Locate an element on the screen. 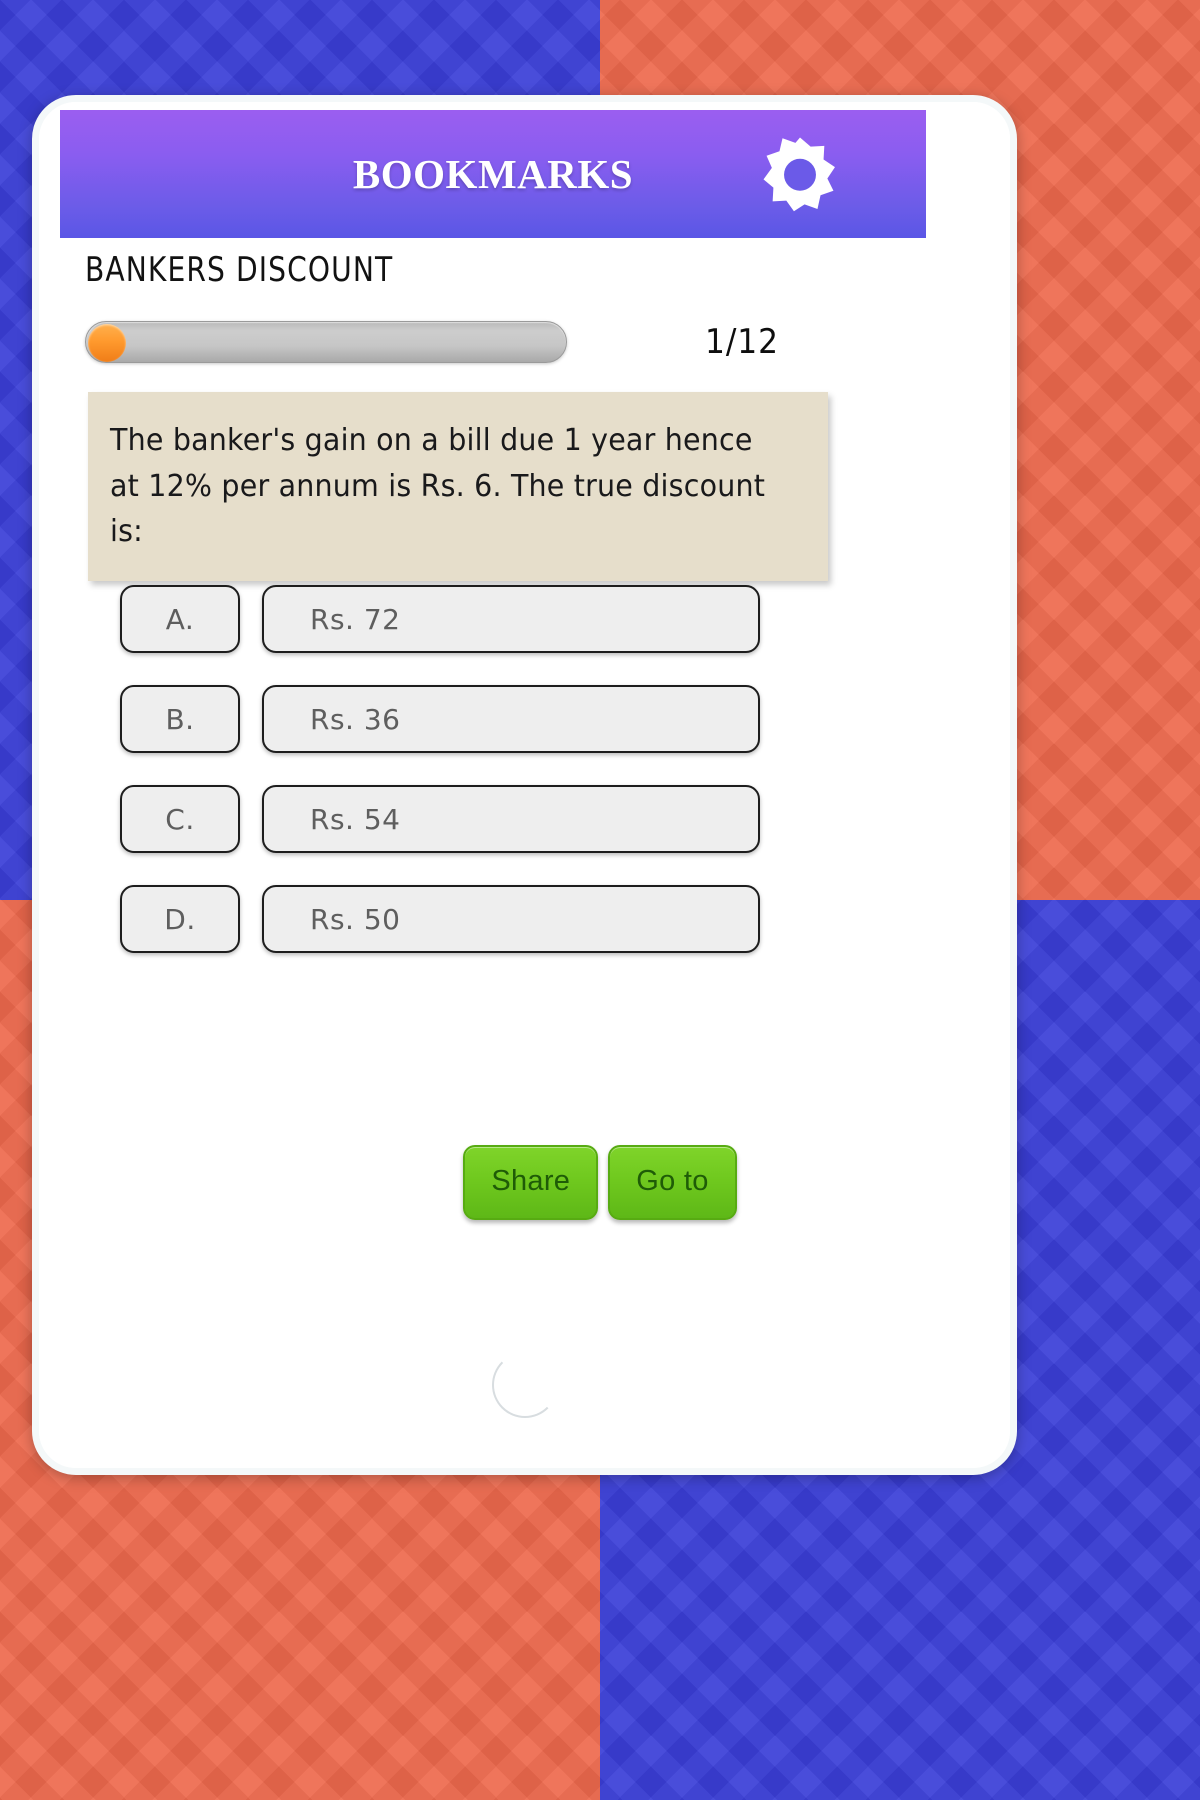  home-button-icon is located at coordinates (524, 1385).